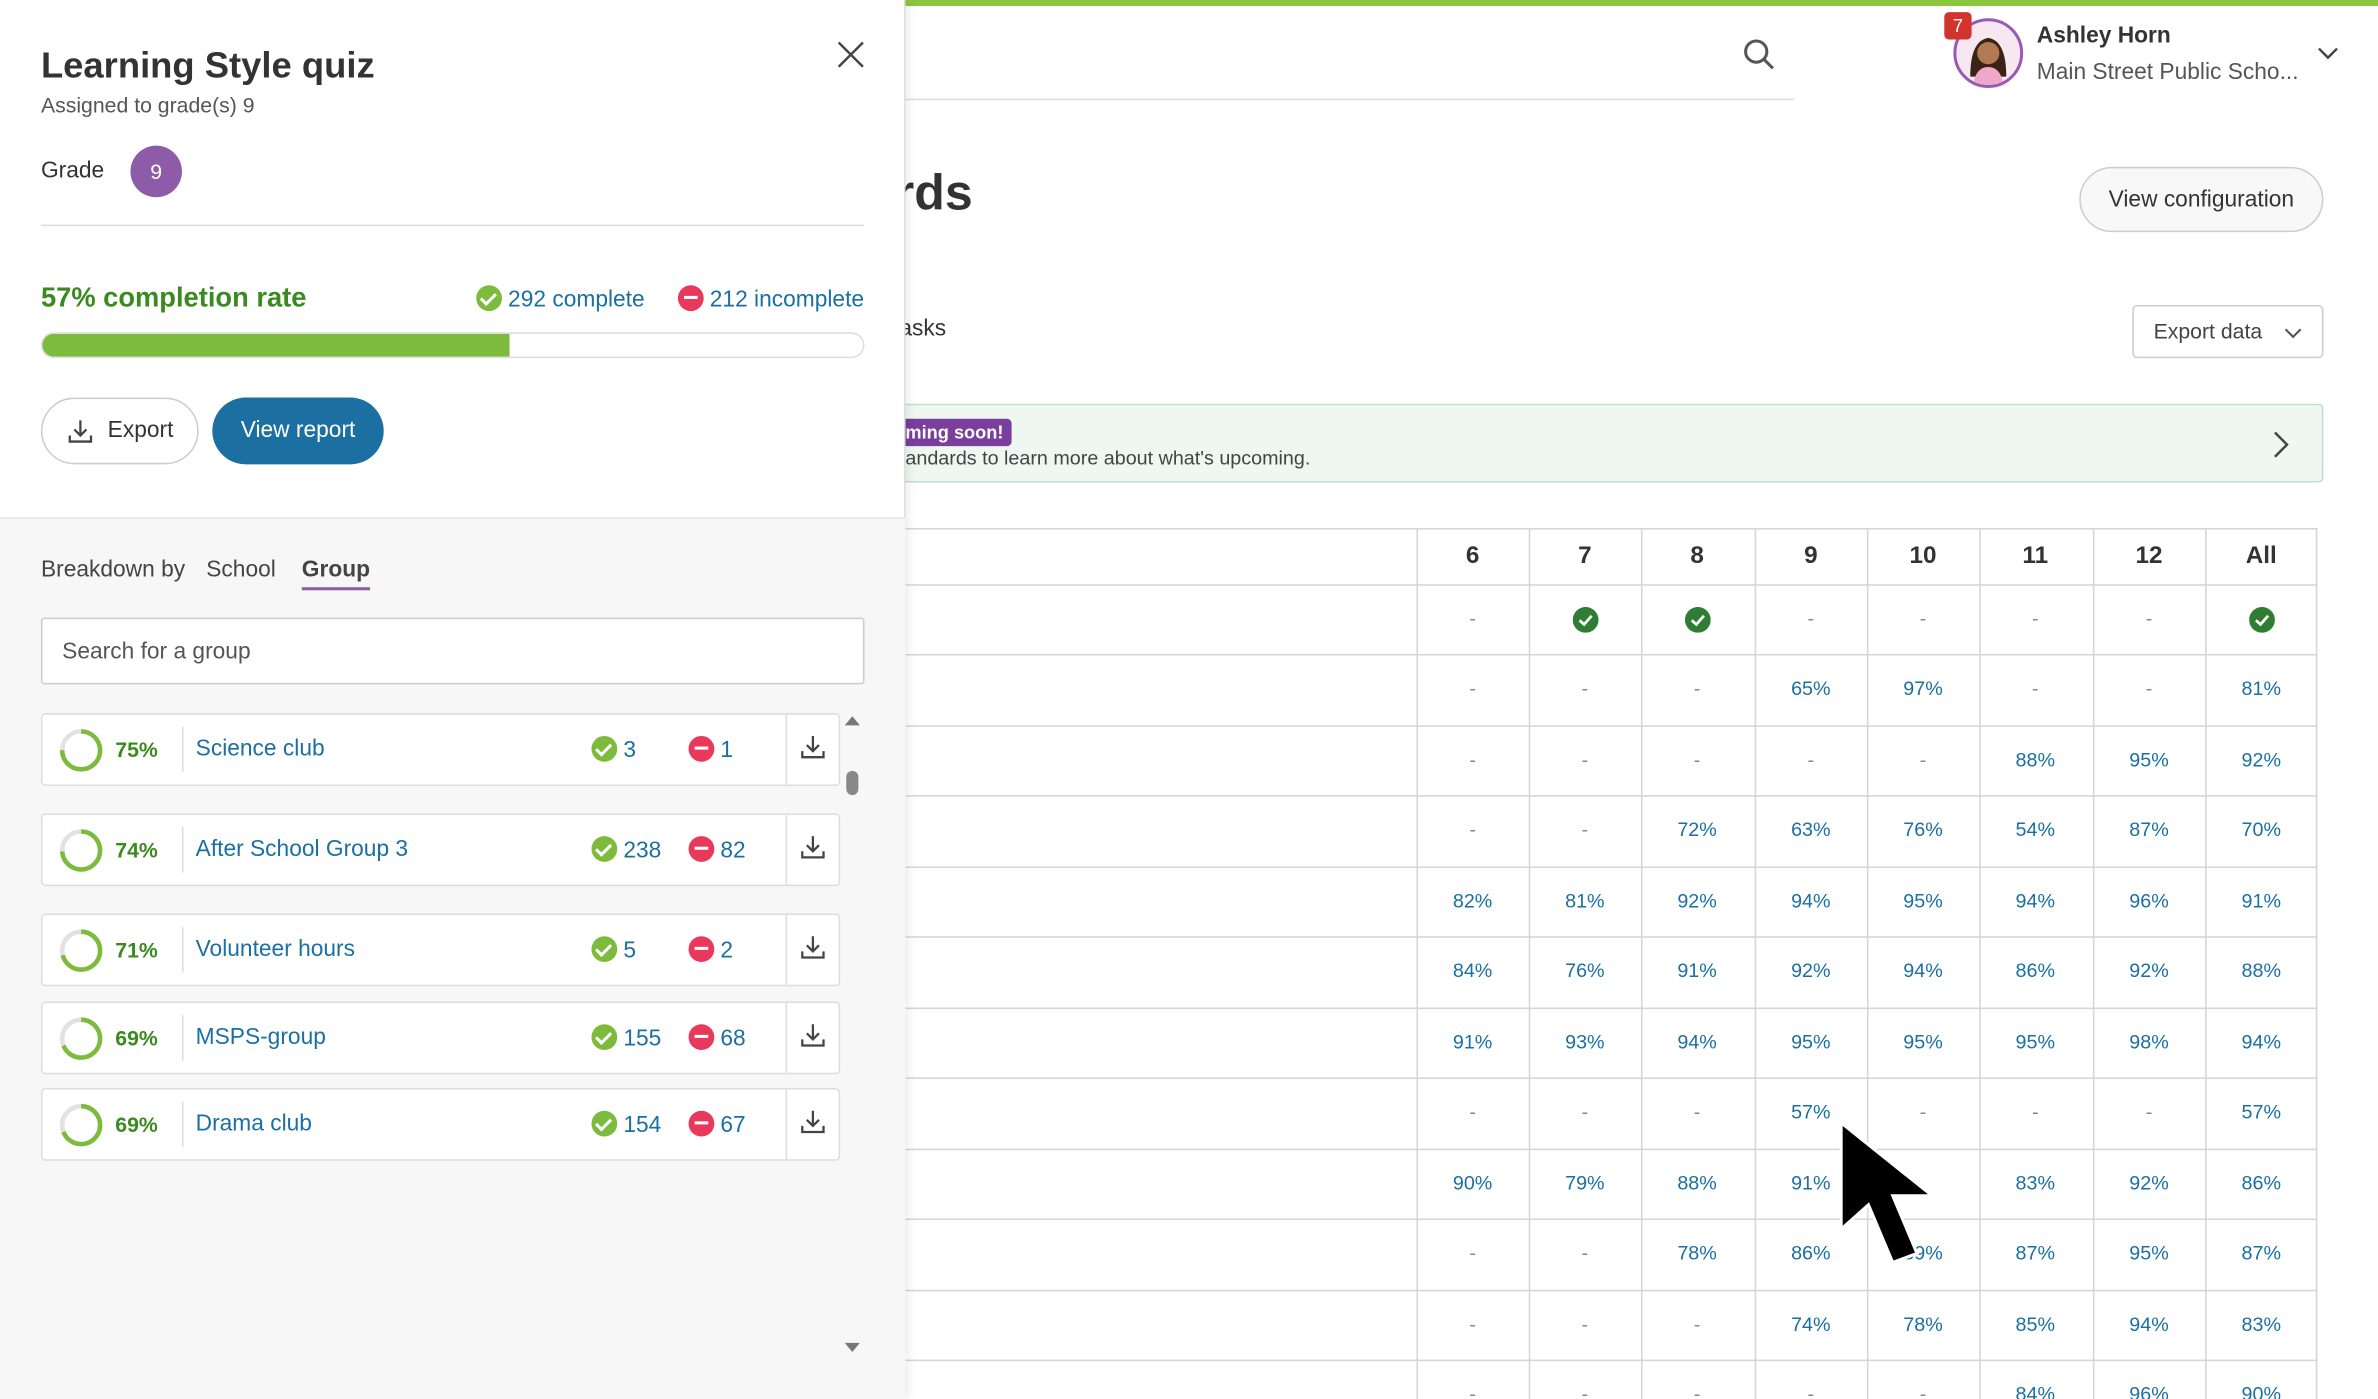  I want to click on table-cell: 97%, so click(1923, 688).